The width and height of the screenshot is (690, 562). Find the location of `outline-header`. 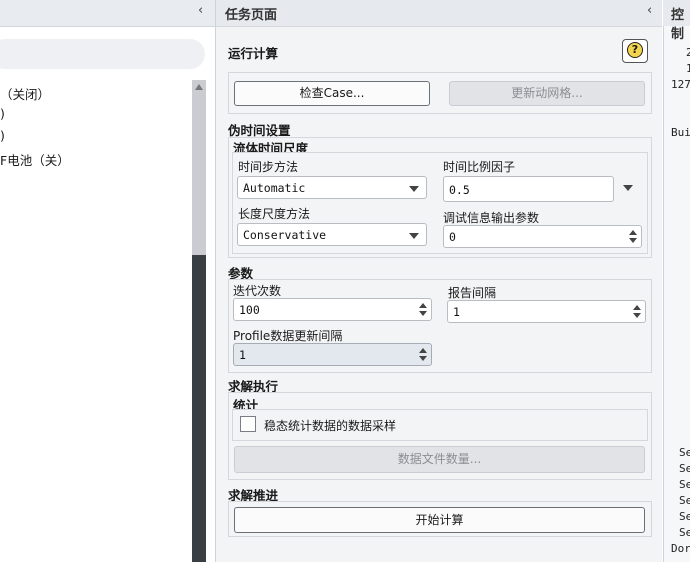

outline-header is located at coordinates (107, 13).